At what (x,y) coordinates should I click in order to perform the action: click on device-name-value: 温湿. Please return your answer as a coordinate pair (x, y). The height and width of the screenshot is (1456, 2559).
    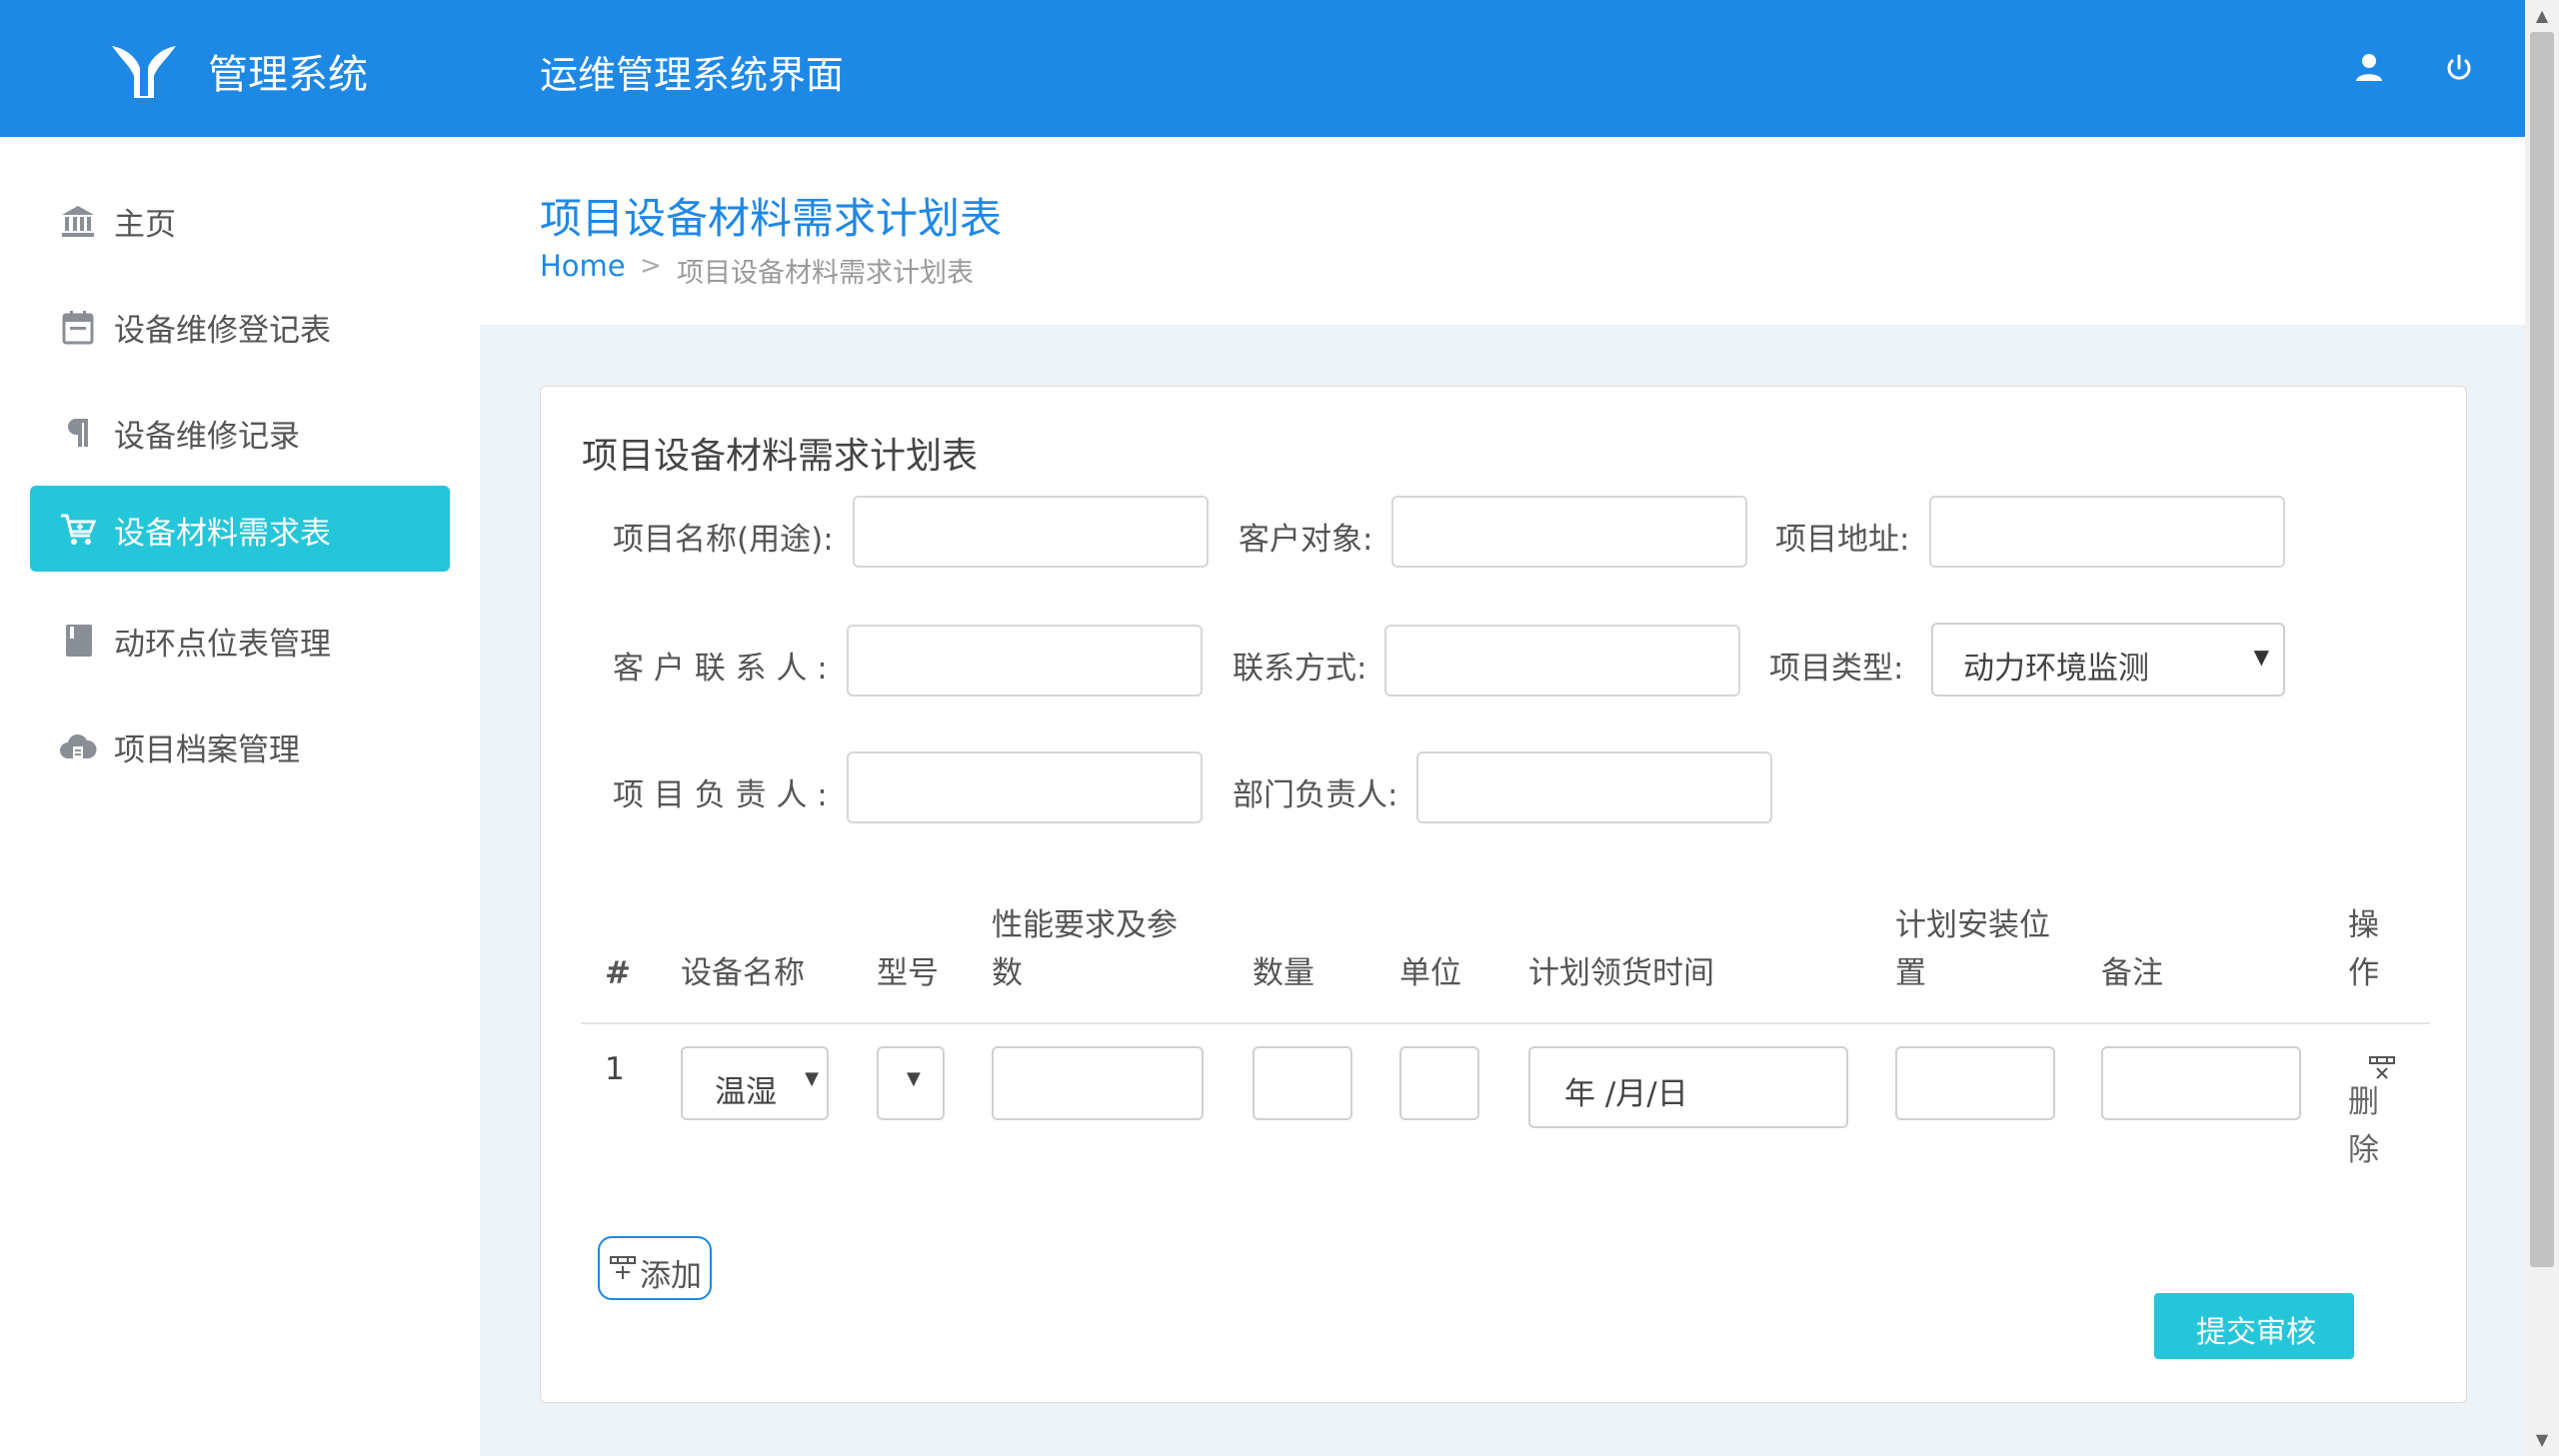
    Looking at the image, I should click on (746, 1092).